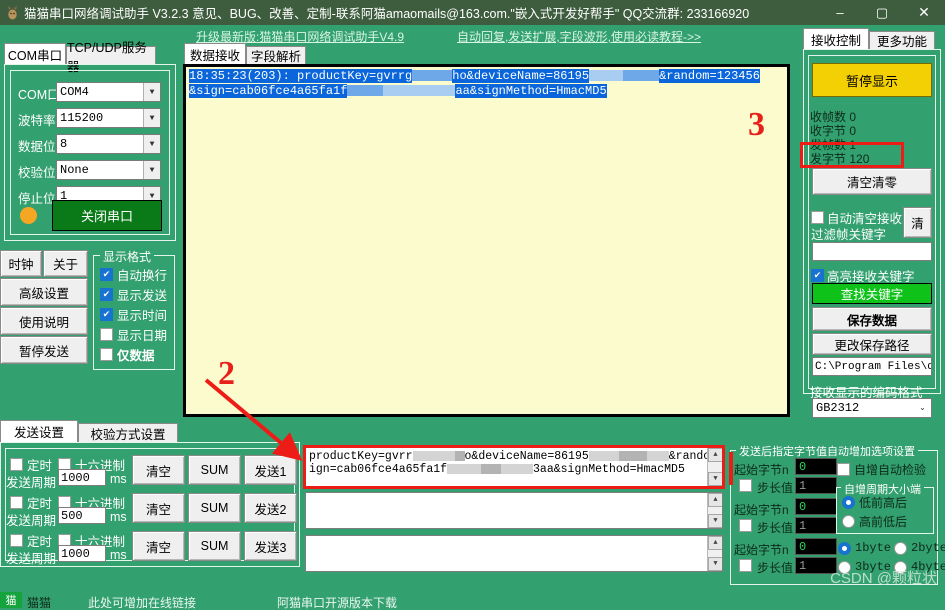 This screenshot has width=945, height=610. I want to click on manual-button: 使用说明, so click(44, 321).